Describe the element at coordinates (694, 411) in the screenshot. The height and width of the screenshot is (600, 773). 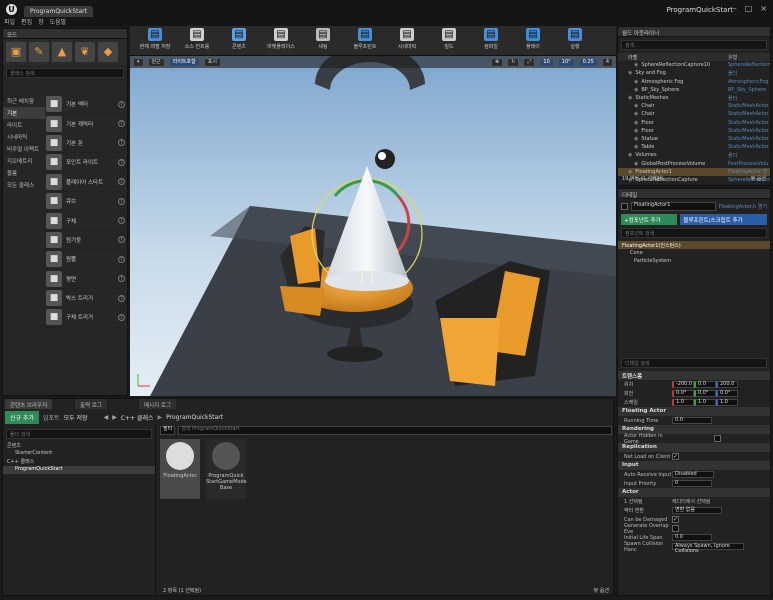
I see `floating-actor-section: Floating Actor` at that location.